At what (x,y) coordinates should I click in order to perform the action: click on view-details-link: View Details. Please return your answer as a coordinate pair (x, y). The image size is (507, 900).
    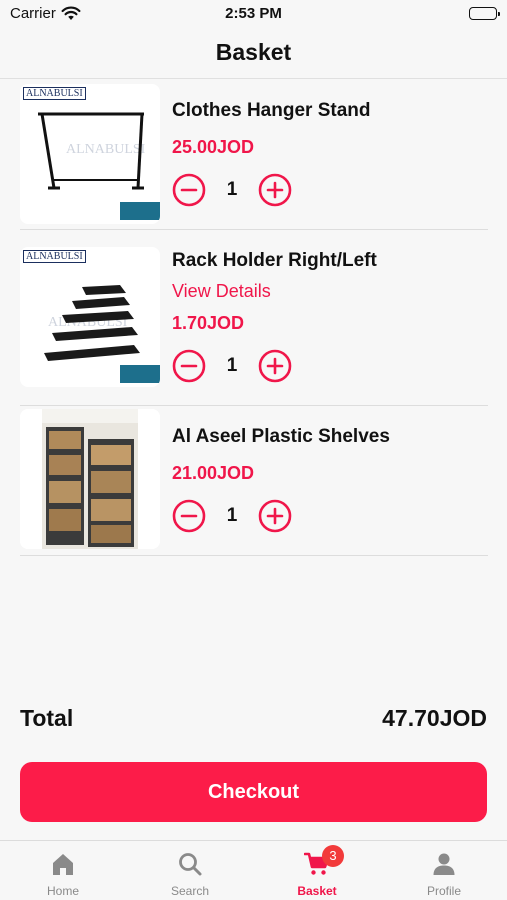
    Looking at the image, I should click on (221, 291).